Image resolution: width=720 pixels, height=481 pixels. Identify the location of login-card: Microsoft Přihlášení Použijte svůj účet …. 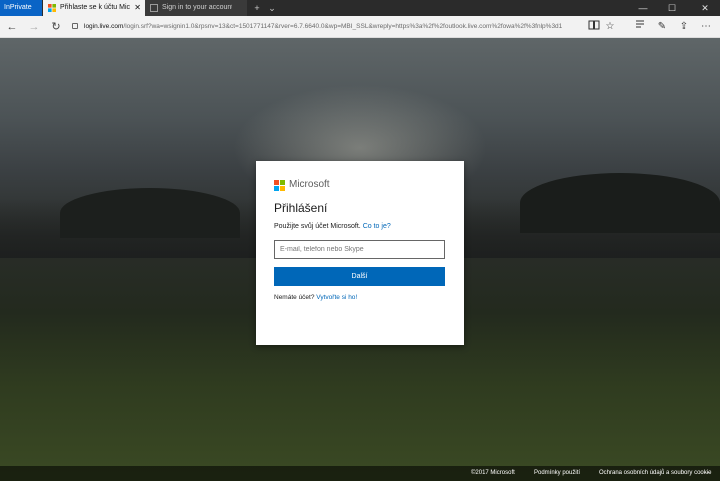
(360, 253).